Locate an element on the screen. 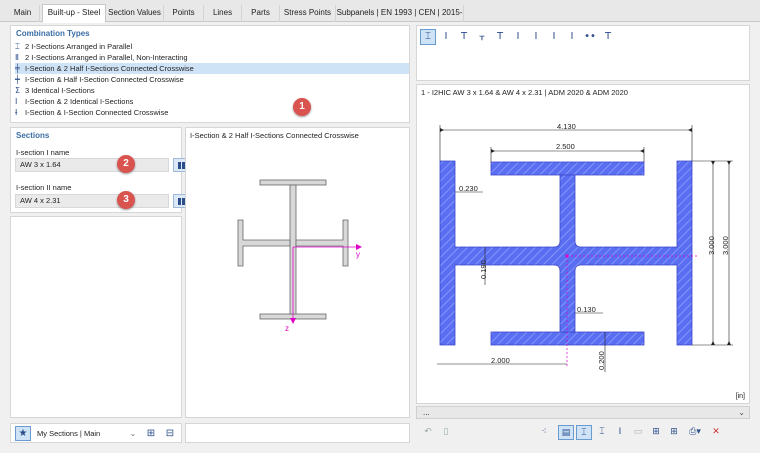 This screenshot has height=453, width=760. combination-icon: Ⅰ is located at coordinates (16, 101).